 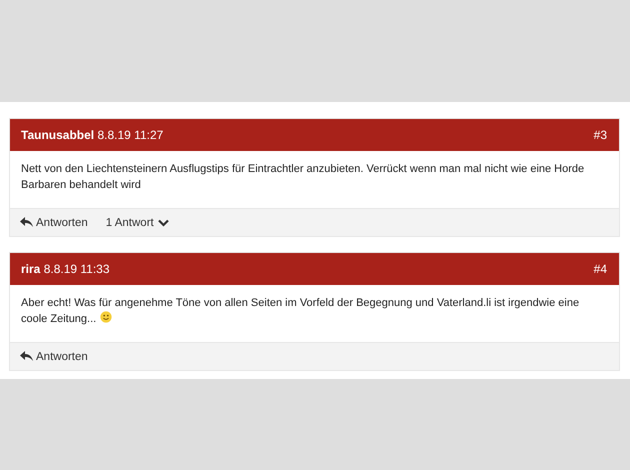 I want to click on smiley-icon, so click(x=106, y=317).